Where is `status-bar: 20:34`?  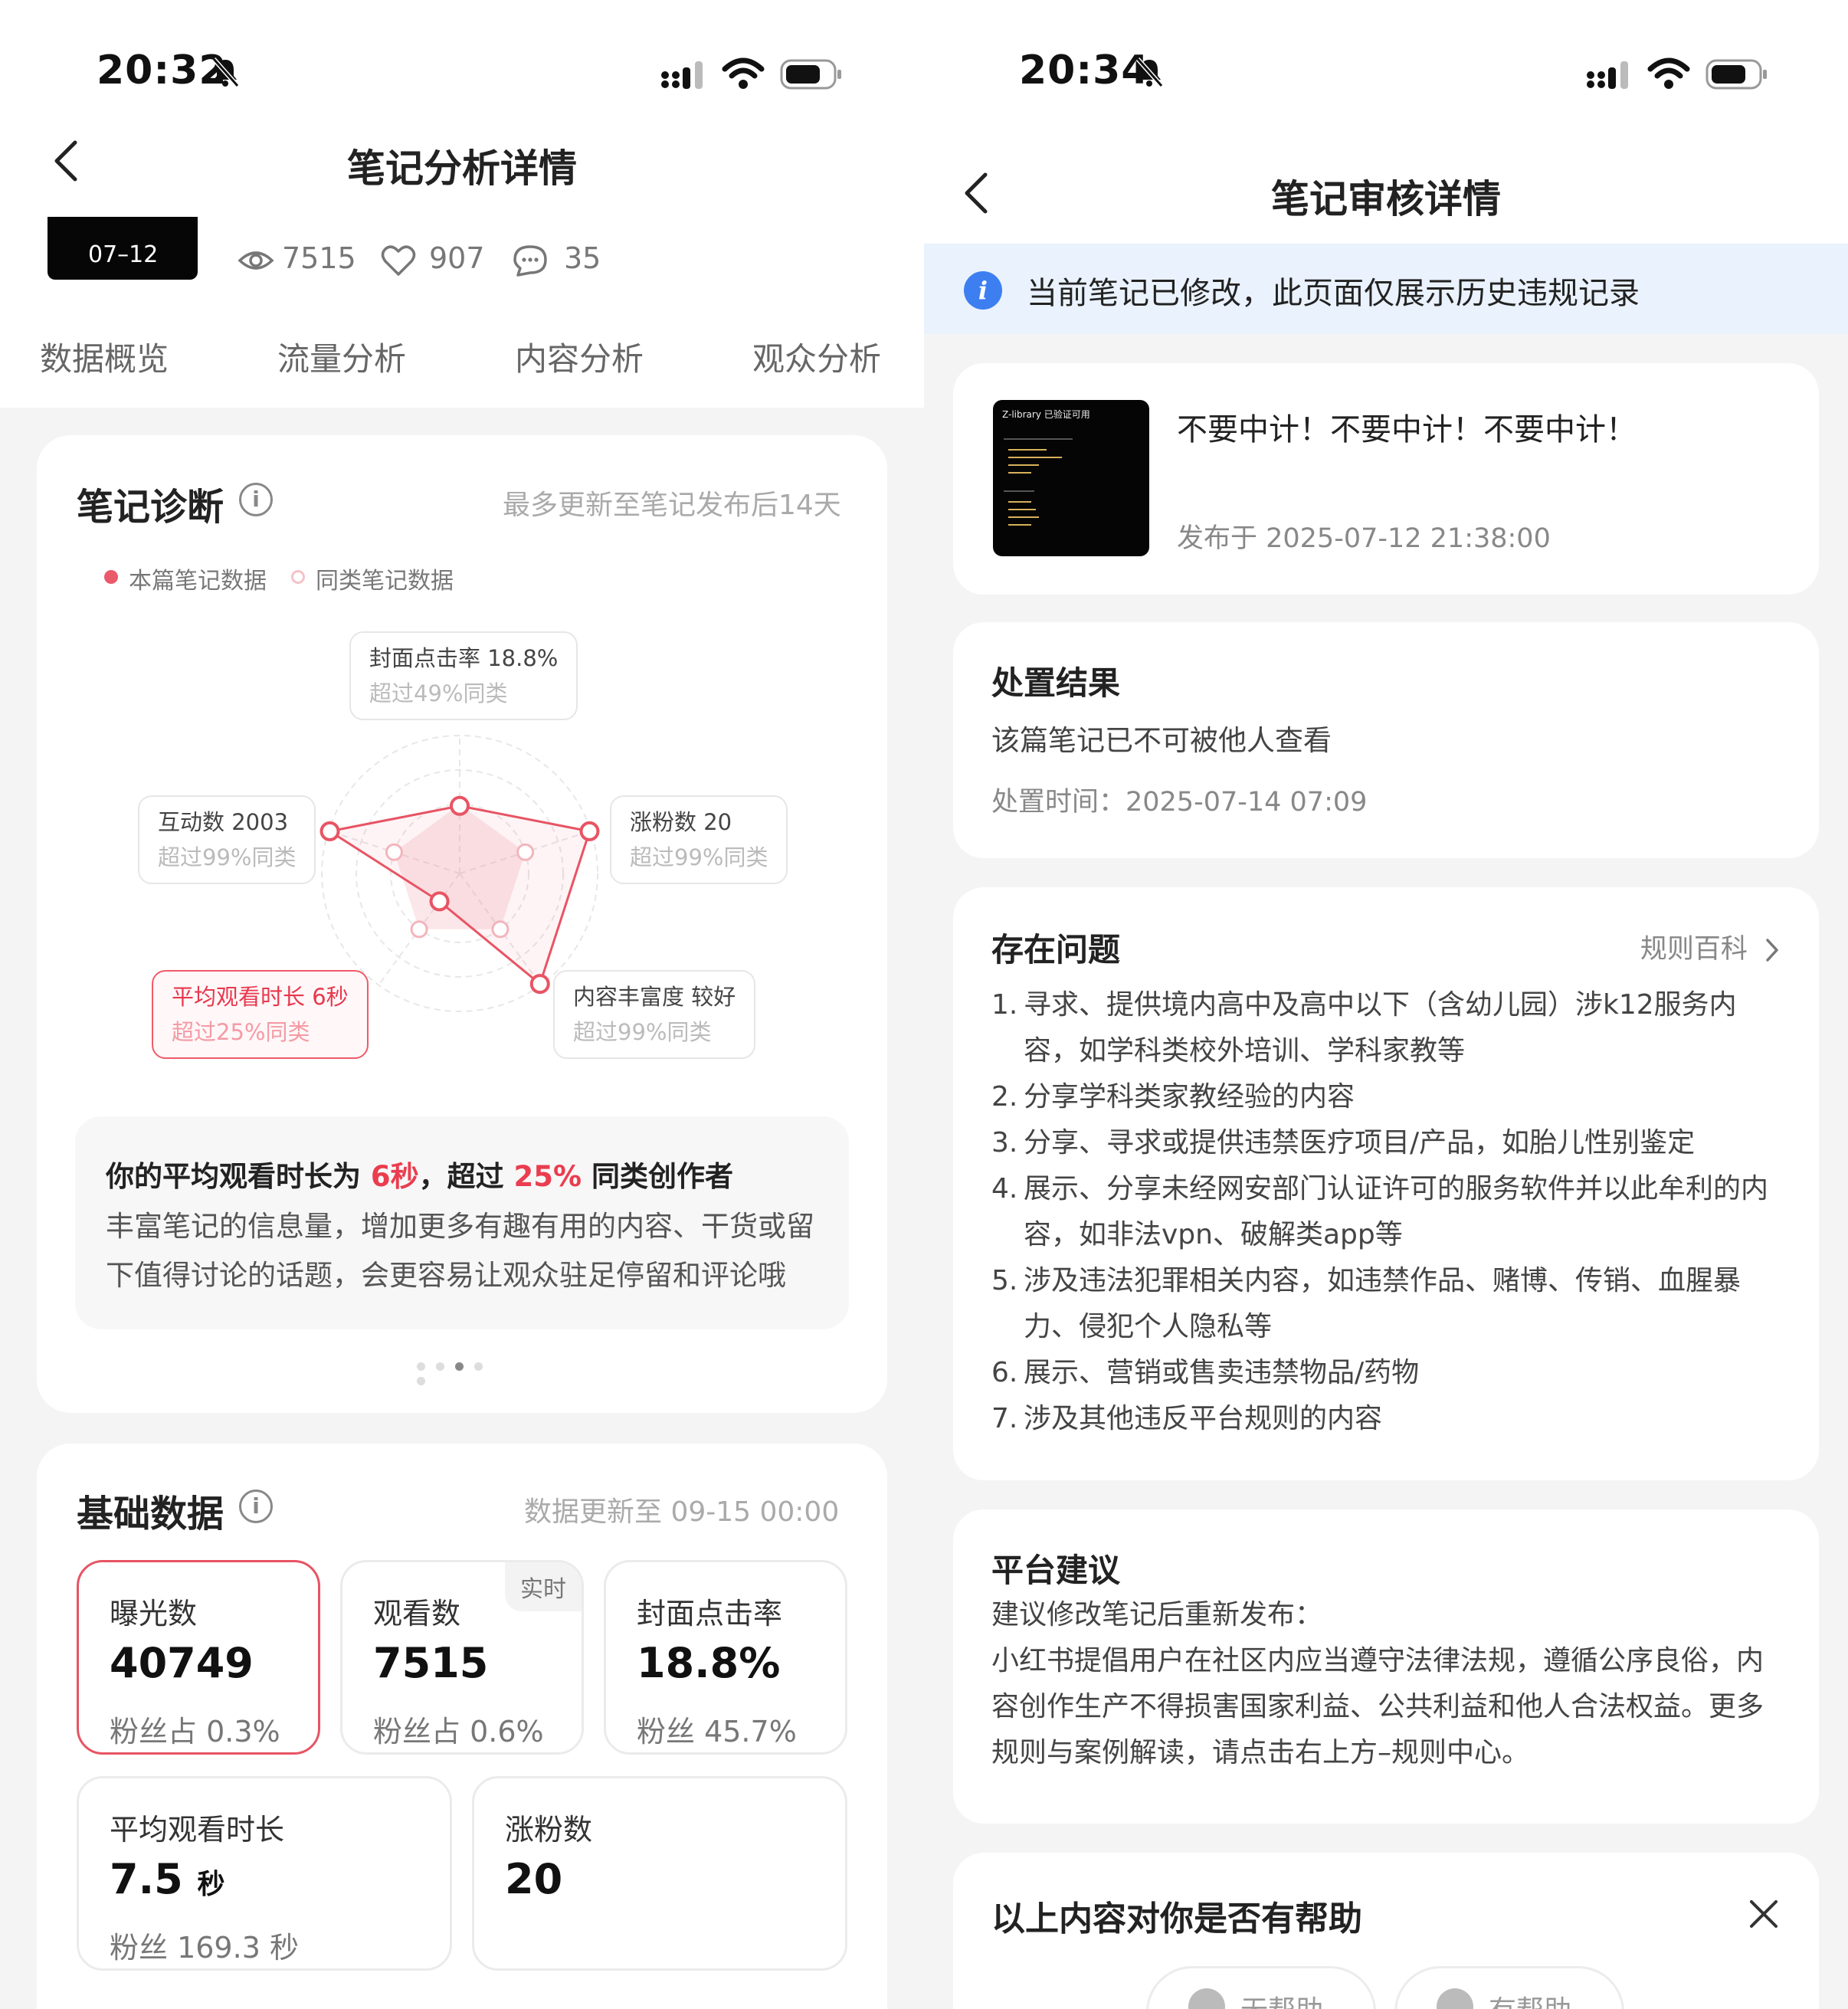 status-bar: 20:34 is located at coordinates (1386, 58).